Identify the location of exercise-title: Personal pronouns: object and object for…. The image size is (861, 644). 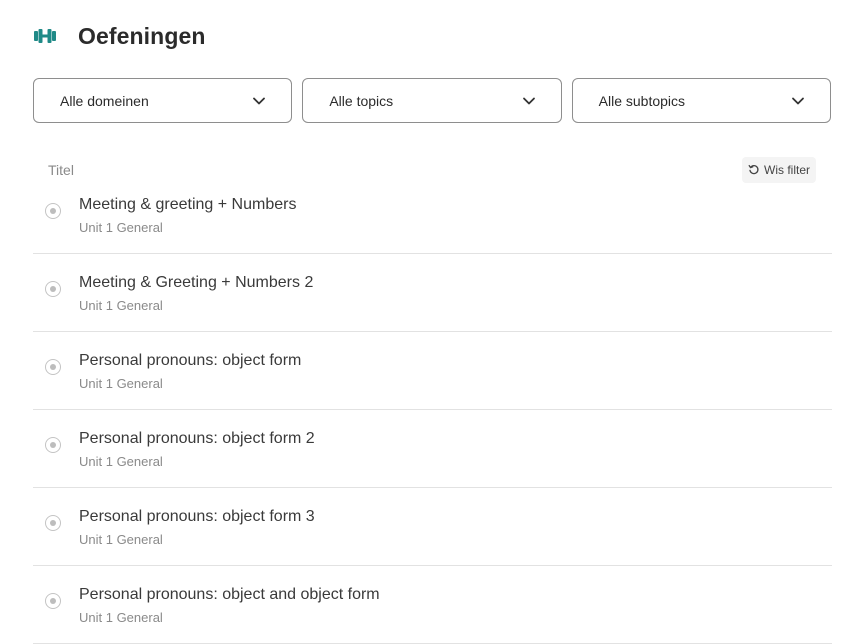
(229, 594).